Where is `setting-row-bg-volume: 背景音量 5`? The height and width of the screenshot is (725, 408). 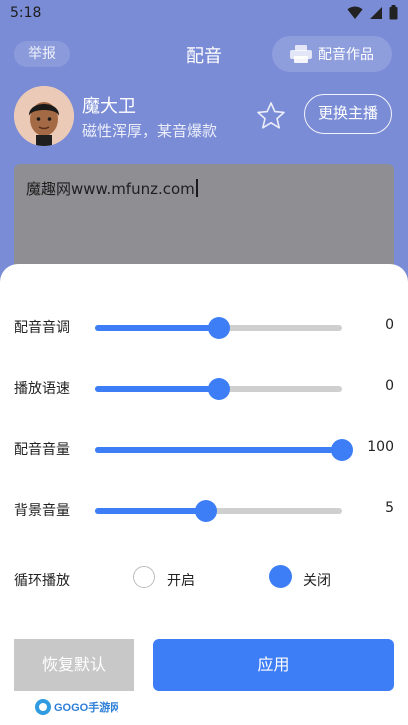 setting-row-bg-volume: 背景音量 5 is located at coordinates (204, 510).